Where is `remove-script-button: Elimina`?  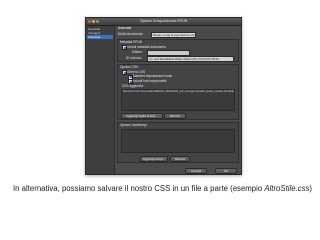
remove-script-button: Elimina is located at coordinates (180, 159).